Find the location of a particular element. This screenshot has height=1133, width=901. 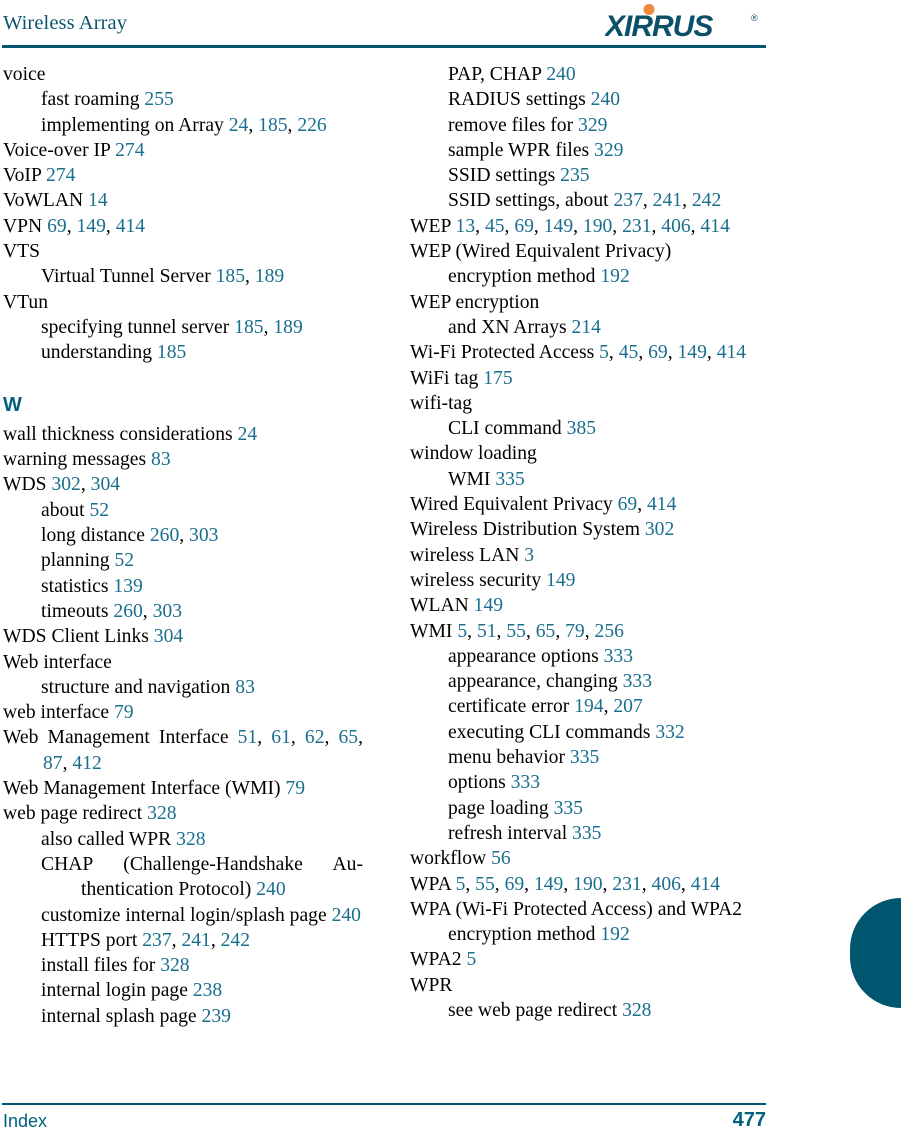

index-page-reference: 13 is located at coordinates (466, 226).